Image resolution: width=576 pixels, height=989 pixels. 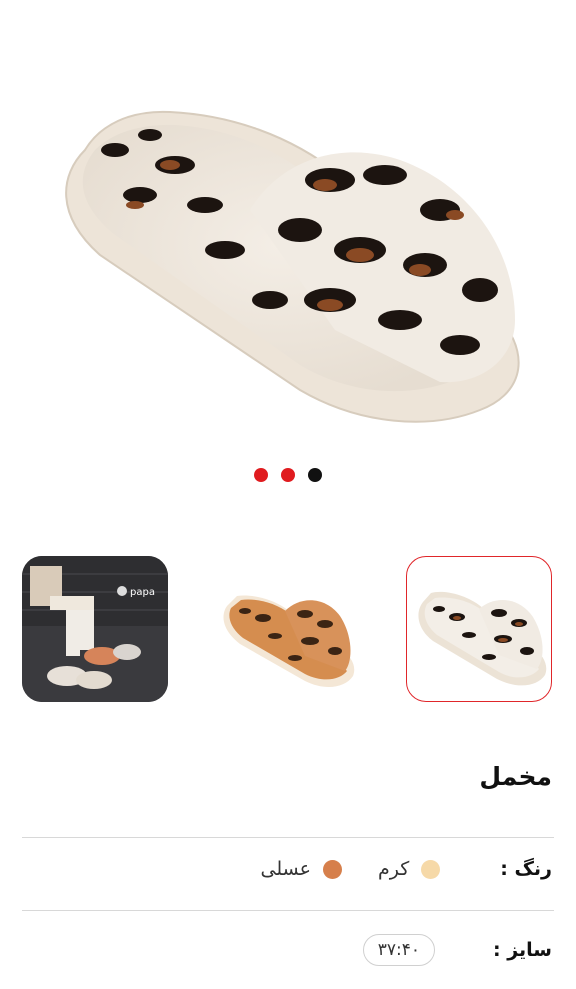 What do you see at coordinates (285, 869) in the screenshot?
I see `color-option-label: عسلی` at bounding box center [285, 869].